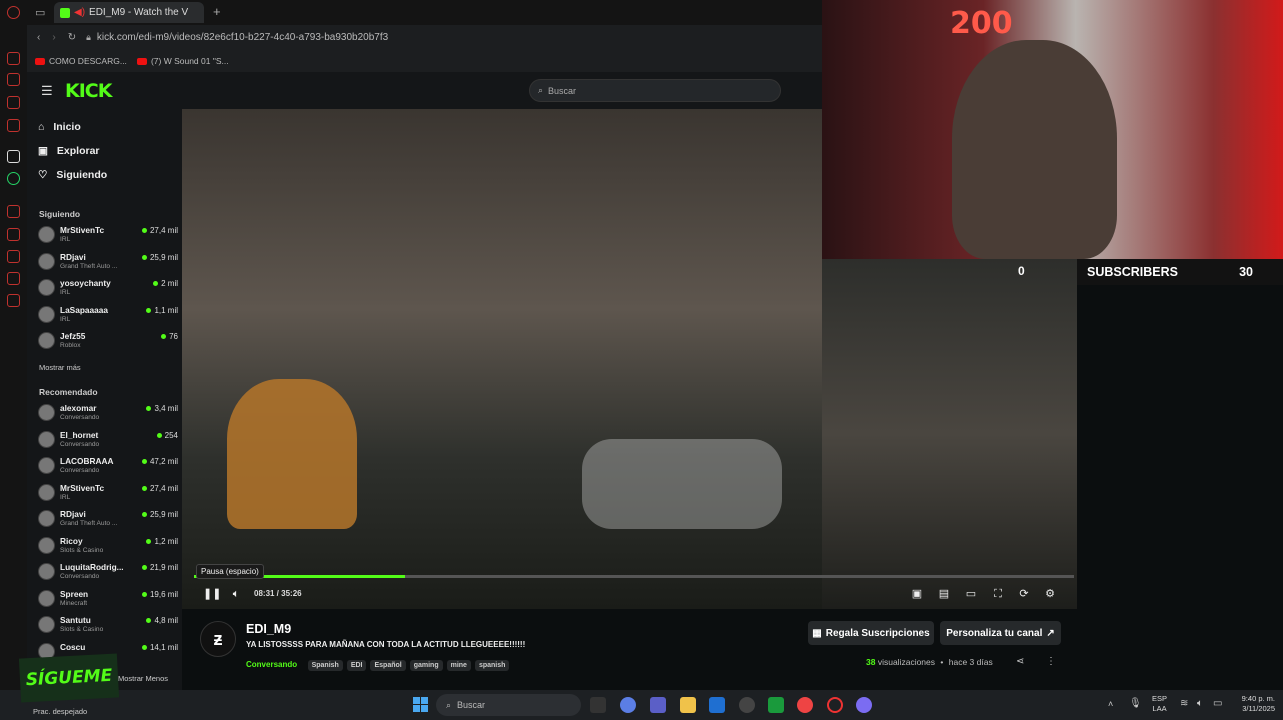 This screenshot has width=1283, height=720. What do you see at coordinates (776, 705) in the screenshot?
I see `xbox-icon` at bounding box center [776, 705].